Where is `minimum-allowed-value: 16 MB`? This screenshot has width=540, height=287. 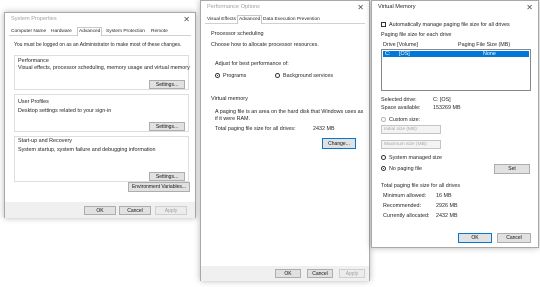 minimum-allowed-value: 16 MB is located at coordinates (444, 196).